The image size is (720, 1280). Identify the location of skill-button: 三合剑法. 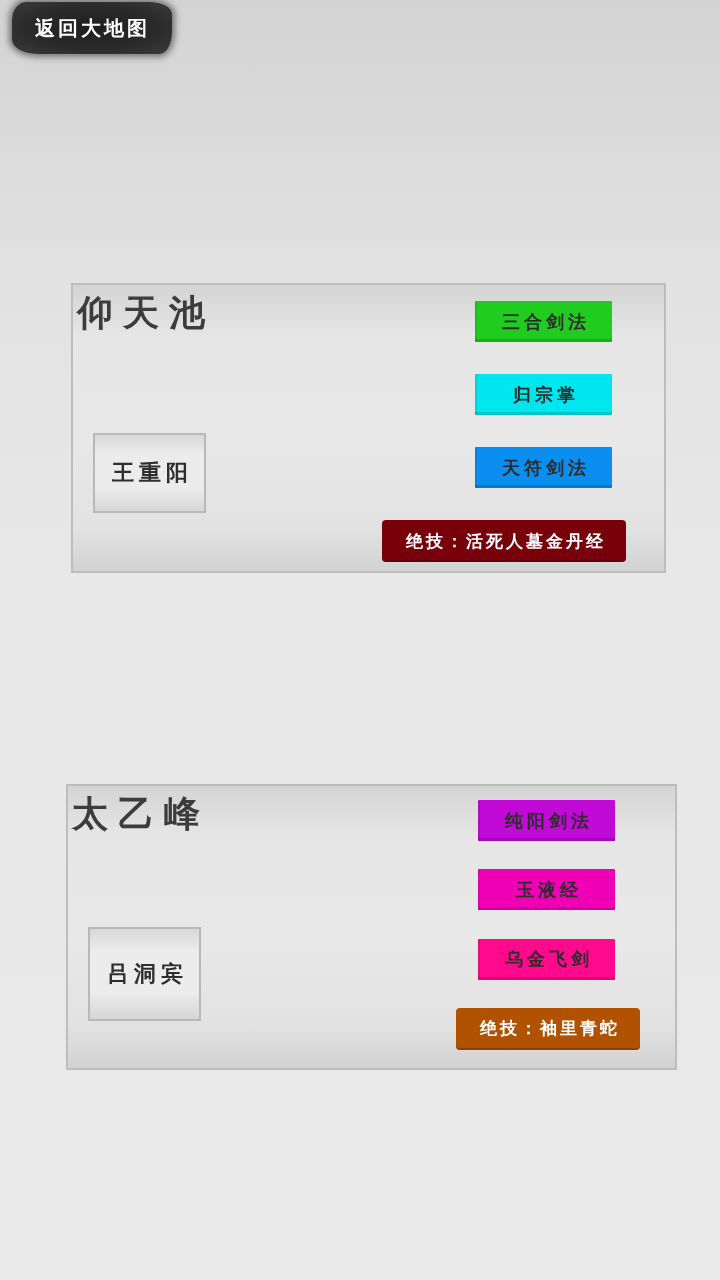
(543, 321).